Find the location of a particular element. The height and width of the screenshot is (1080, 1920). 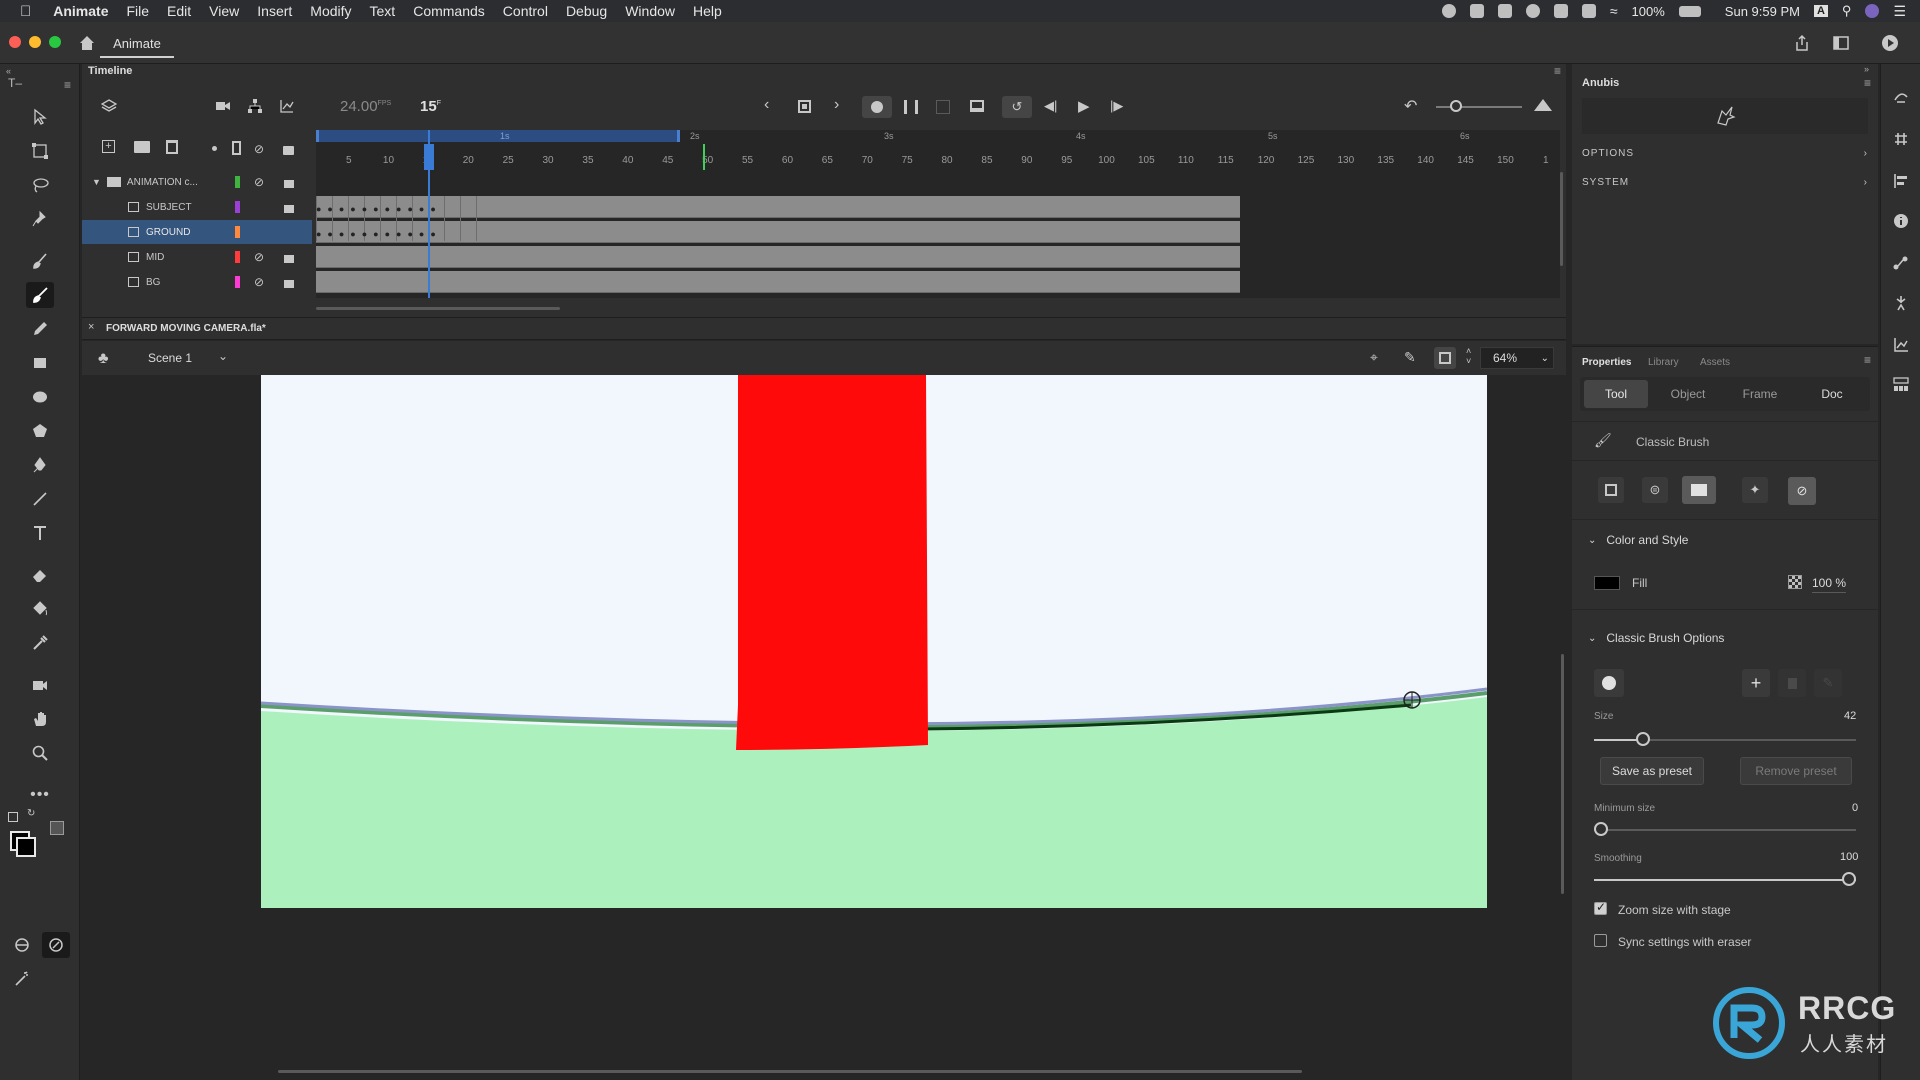

insert-keyframe-icon is located at coordinates (804, 106).